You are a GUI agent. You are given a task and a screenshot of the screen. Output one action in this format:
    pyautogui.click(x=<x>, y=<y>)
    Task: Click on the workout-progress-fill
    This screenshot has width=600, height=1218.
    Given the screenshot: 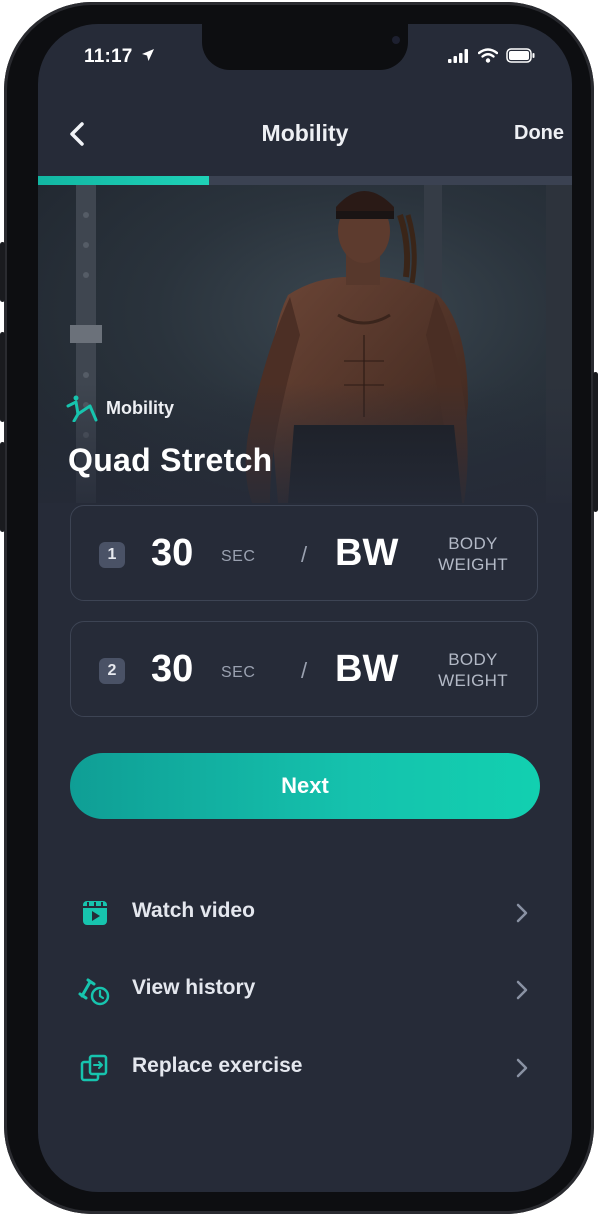 What is the action you would take?
    pyautogui.click(x=123, y=180)
    